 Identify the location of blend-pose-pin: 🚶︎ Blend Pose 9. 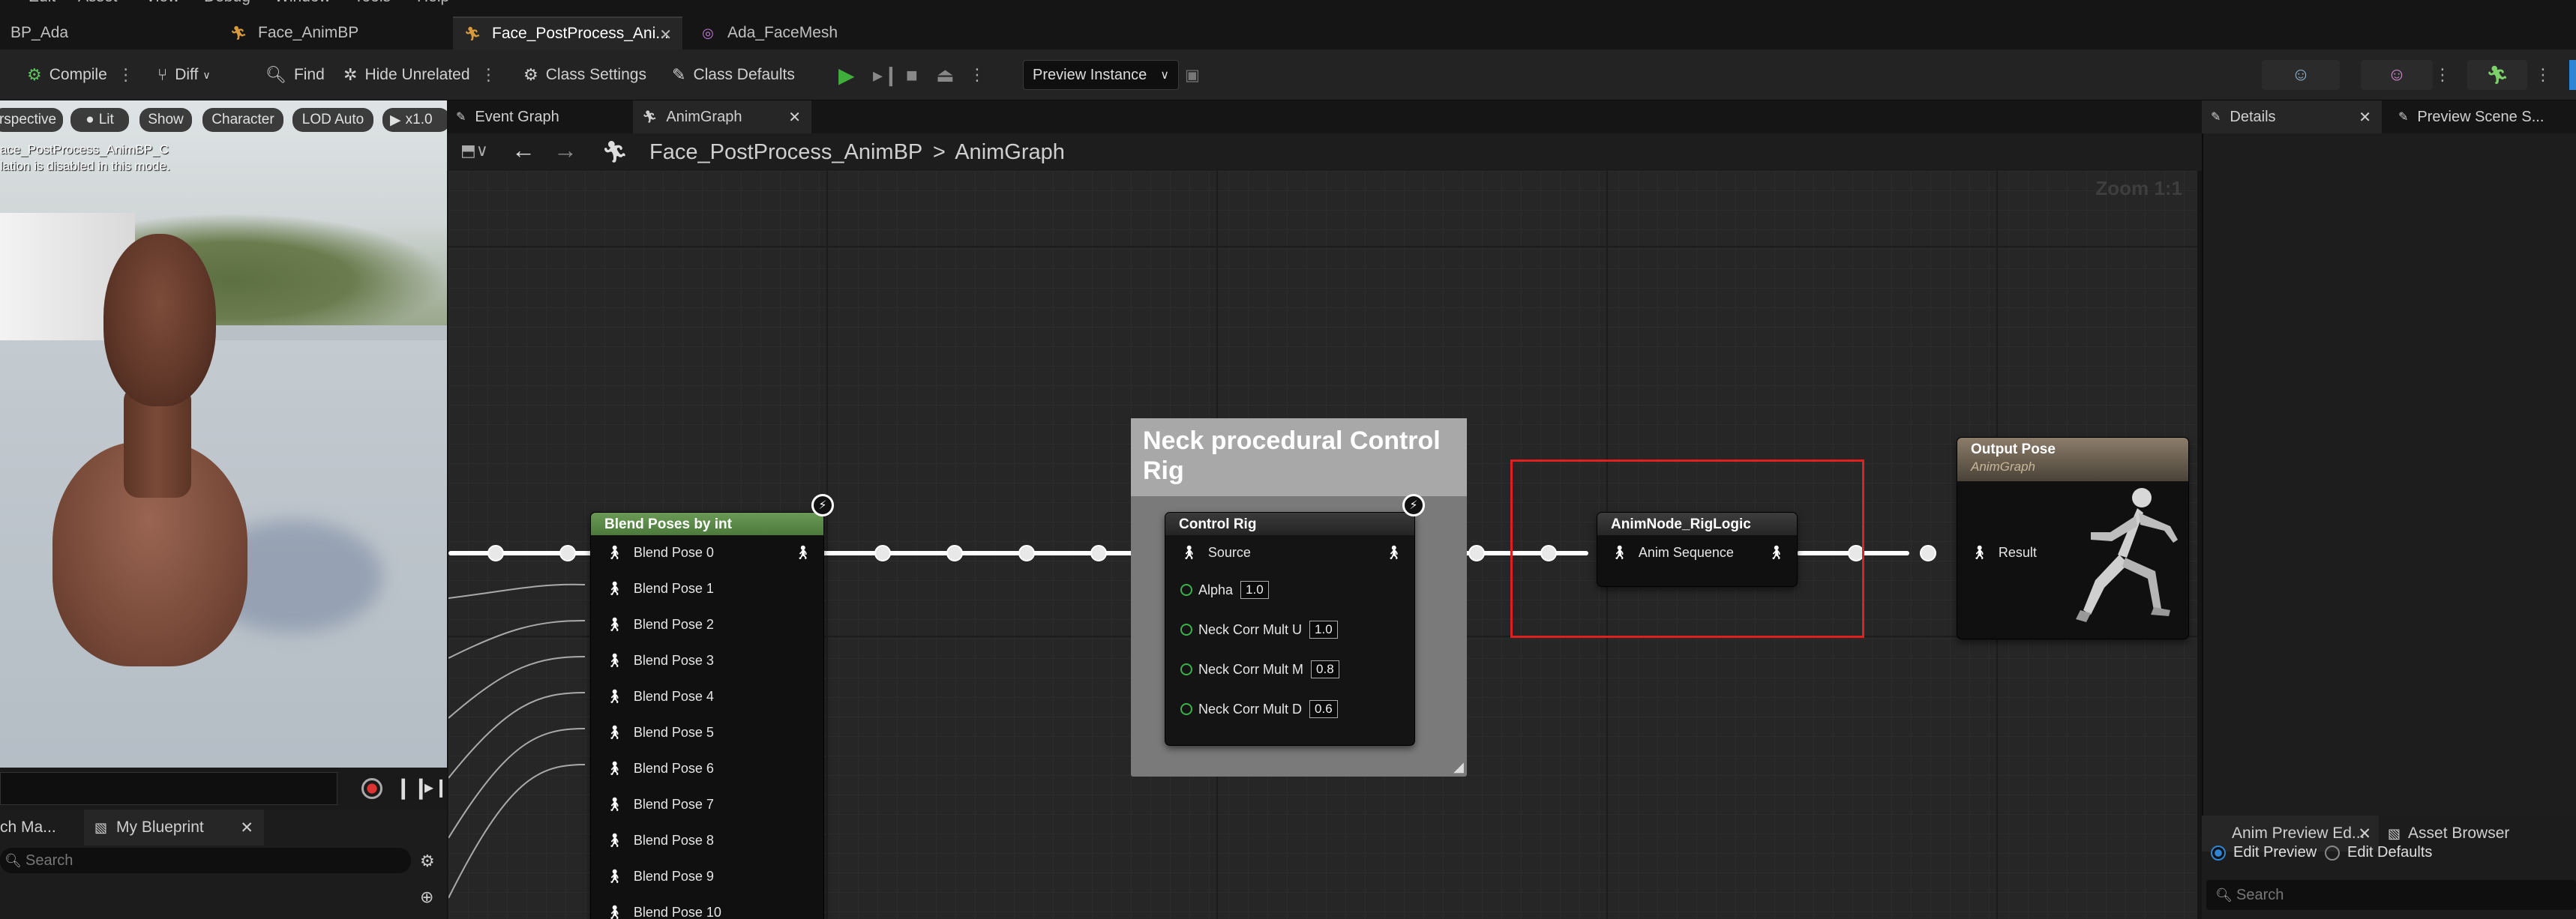
(660, 876).